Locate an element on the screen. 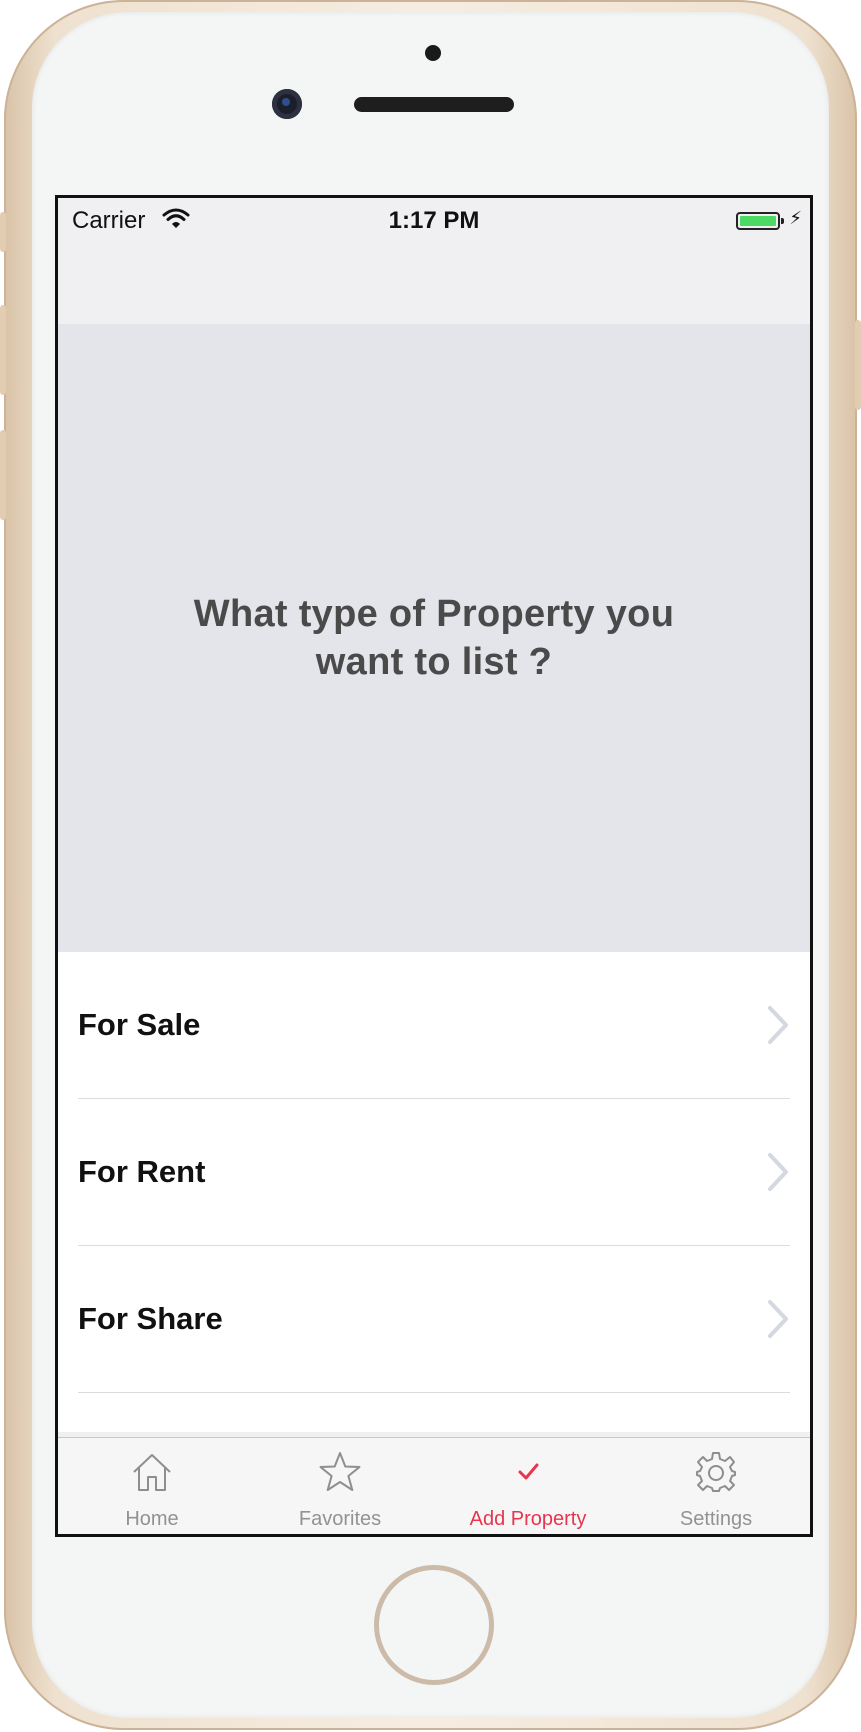  home-button is located at coordinates (434, 1625).